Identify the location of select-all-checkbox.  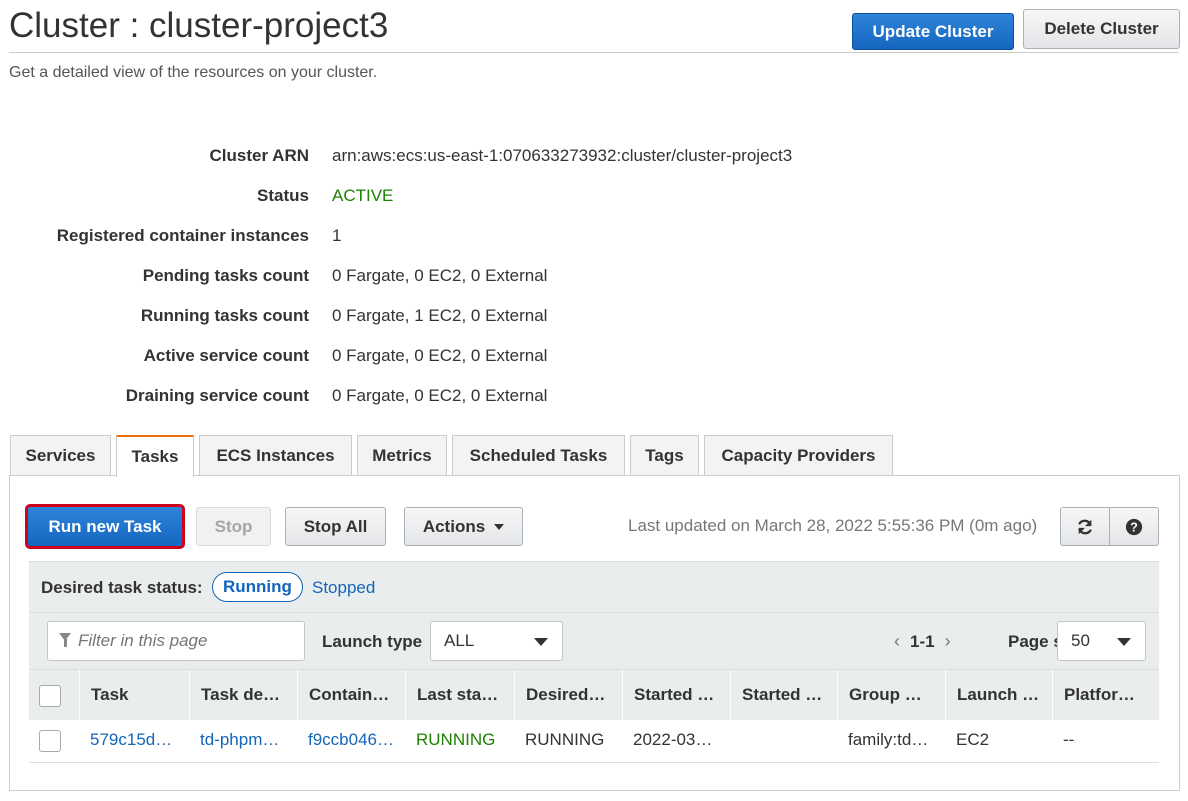
(50, 696).